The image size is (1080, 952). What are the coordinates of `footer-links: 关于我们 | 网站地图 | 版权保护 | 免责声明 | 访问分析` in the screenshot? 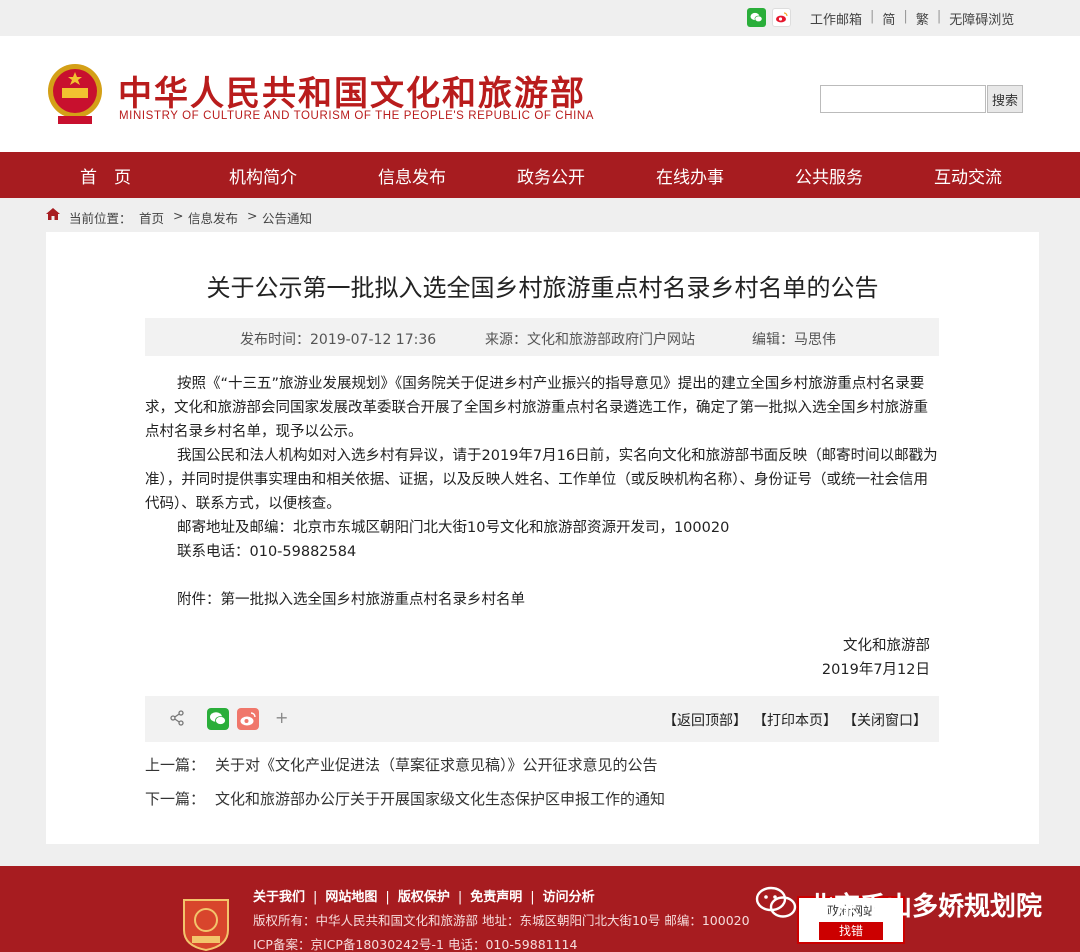 It's located at (424, 895).